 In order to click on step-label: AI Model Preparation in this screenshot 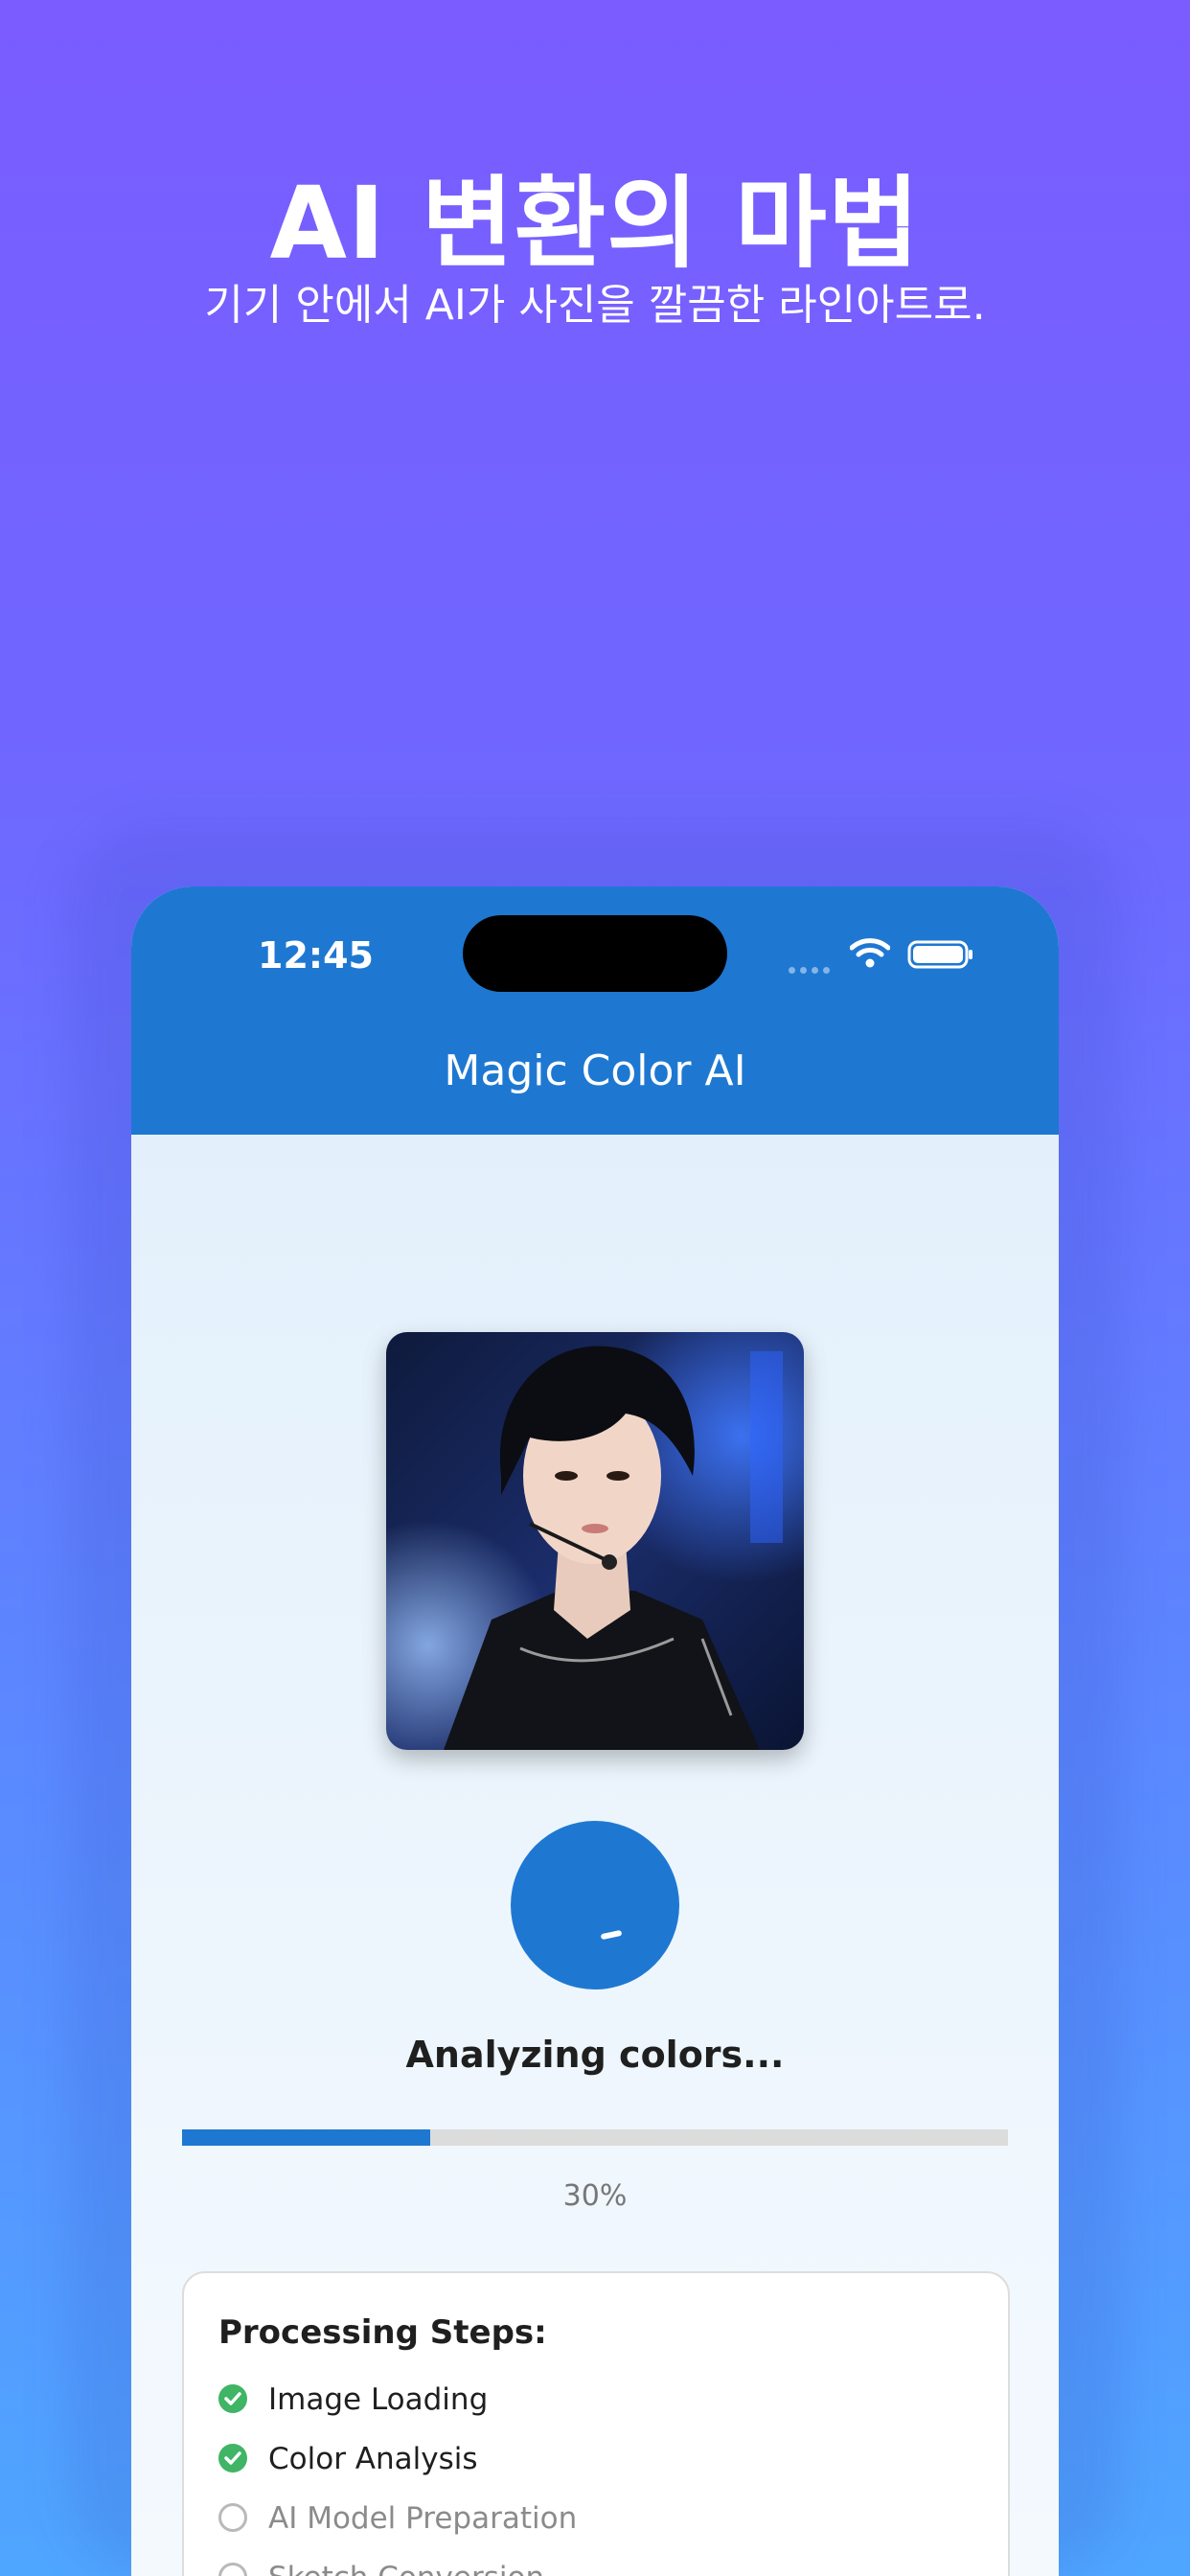, I will do `click(423, 2518)`.